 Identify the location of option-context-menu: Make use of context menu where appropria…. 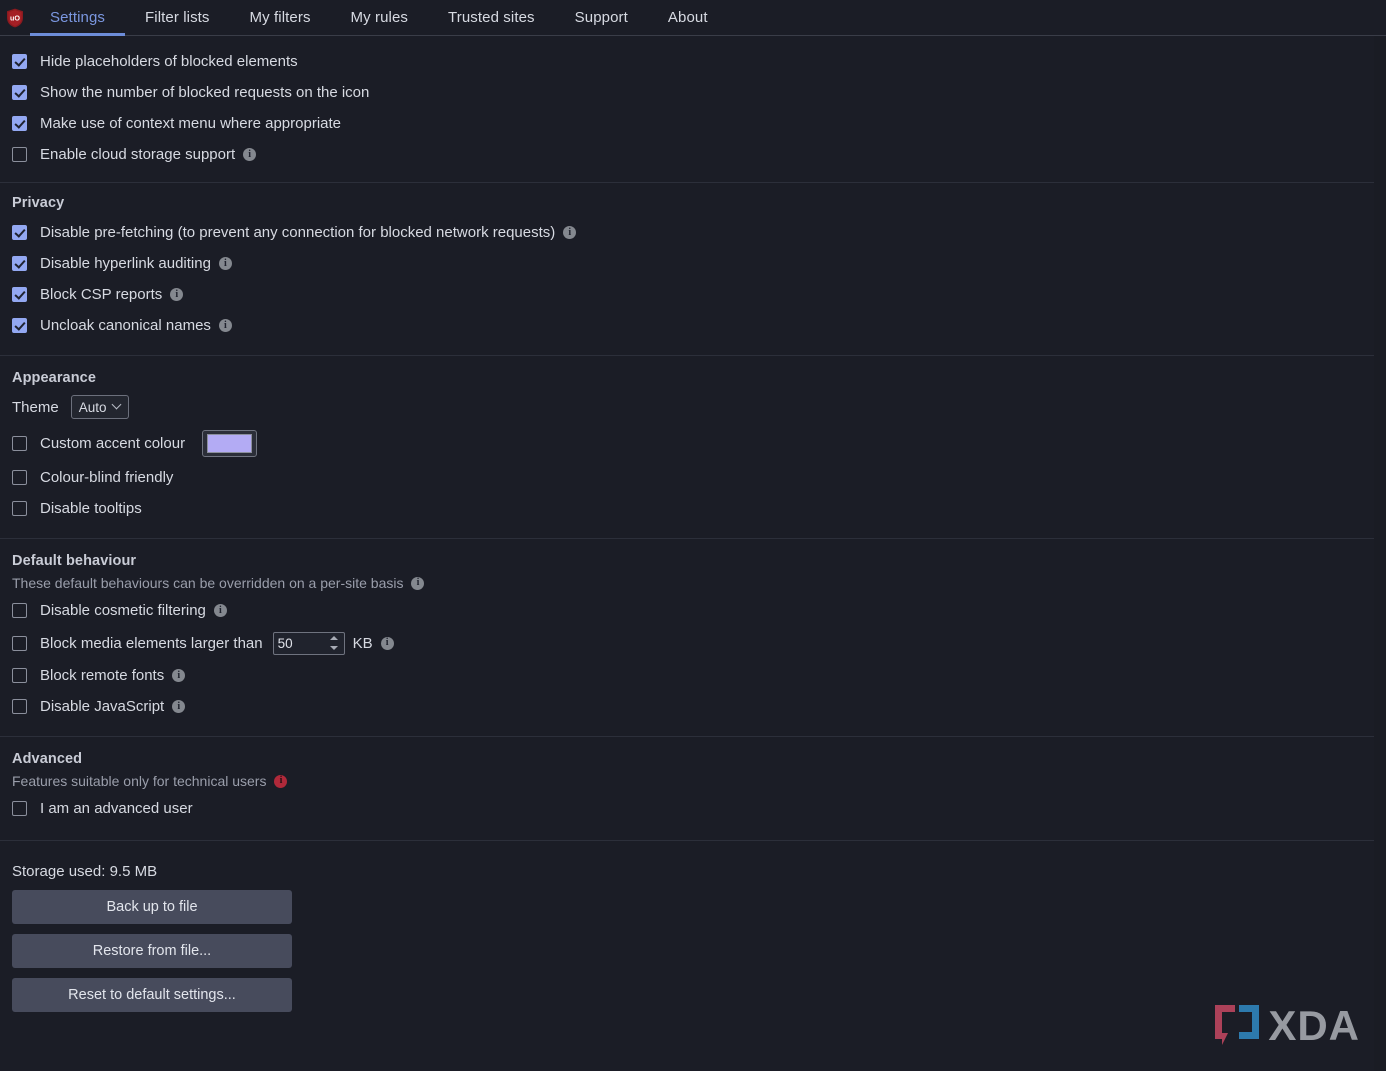
(693, 123).